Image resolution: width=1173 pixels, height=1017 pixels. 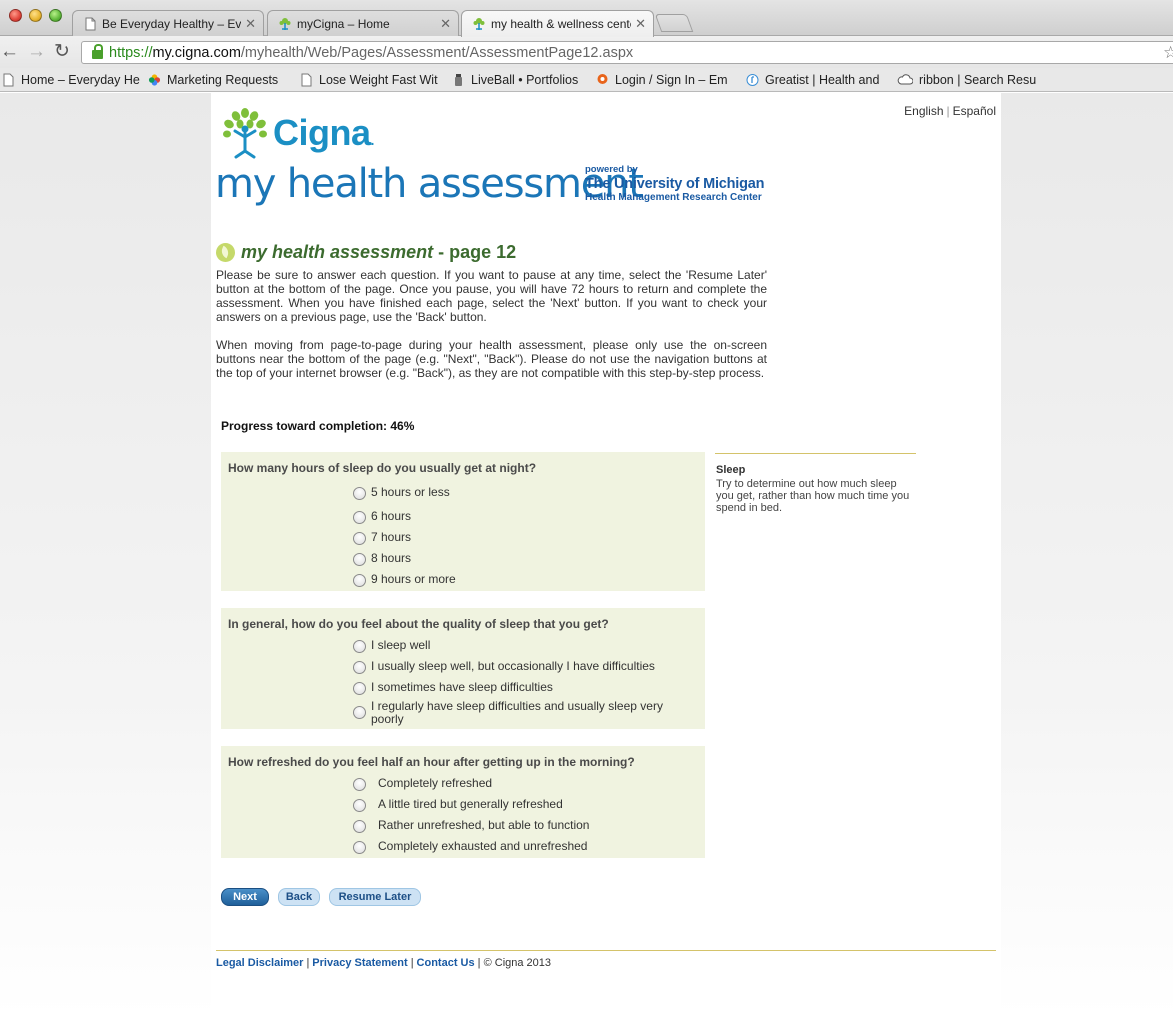 What do you see at coordinates (470, 804) in the screenshot?
I see `option-label: A little tired but generally refreshed` at bounding box center [470, 804].